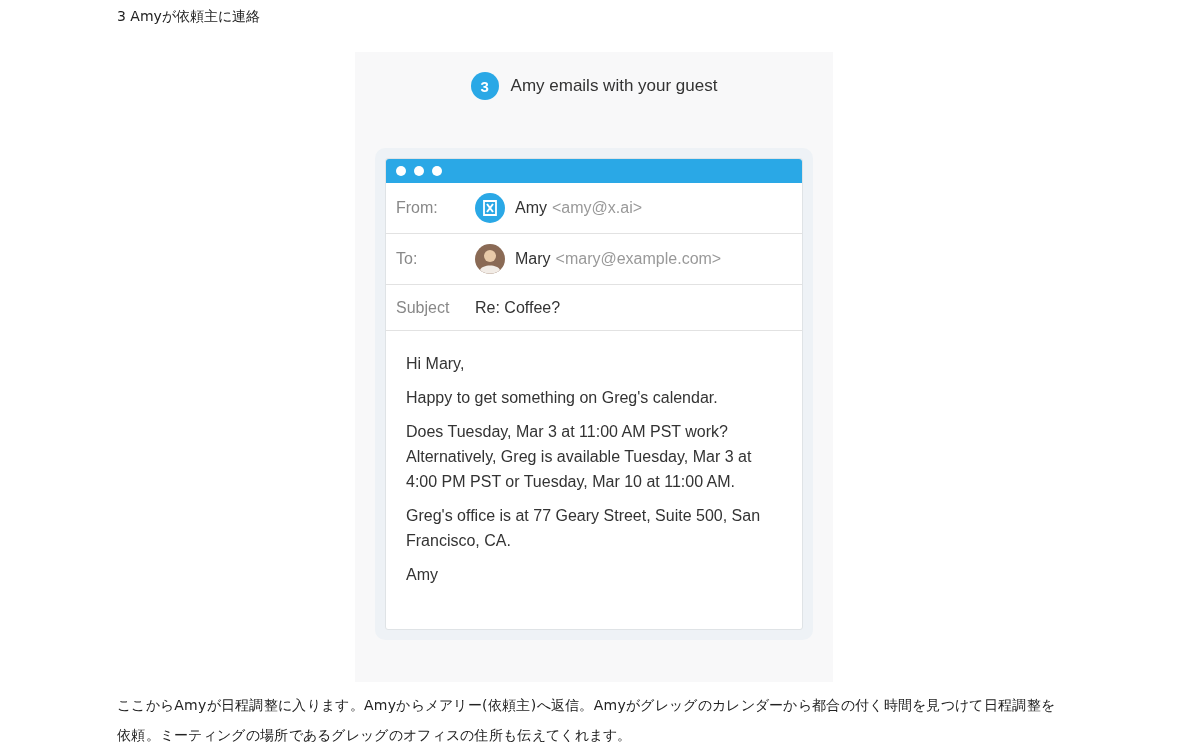 This screenshot has height=742, width=1188. What do you see at coordinates (490, 208) in the screenshot?
I see `app-logo-icon` at bounding box center [490, 208].